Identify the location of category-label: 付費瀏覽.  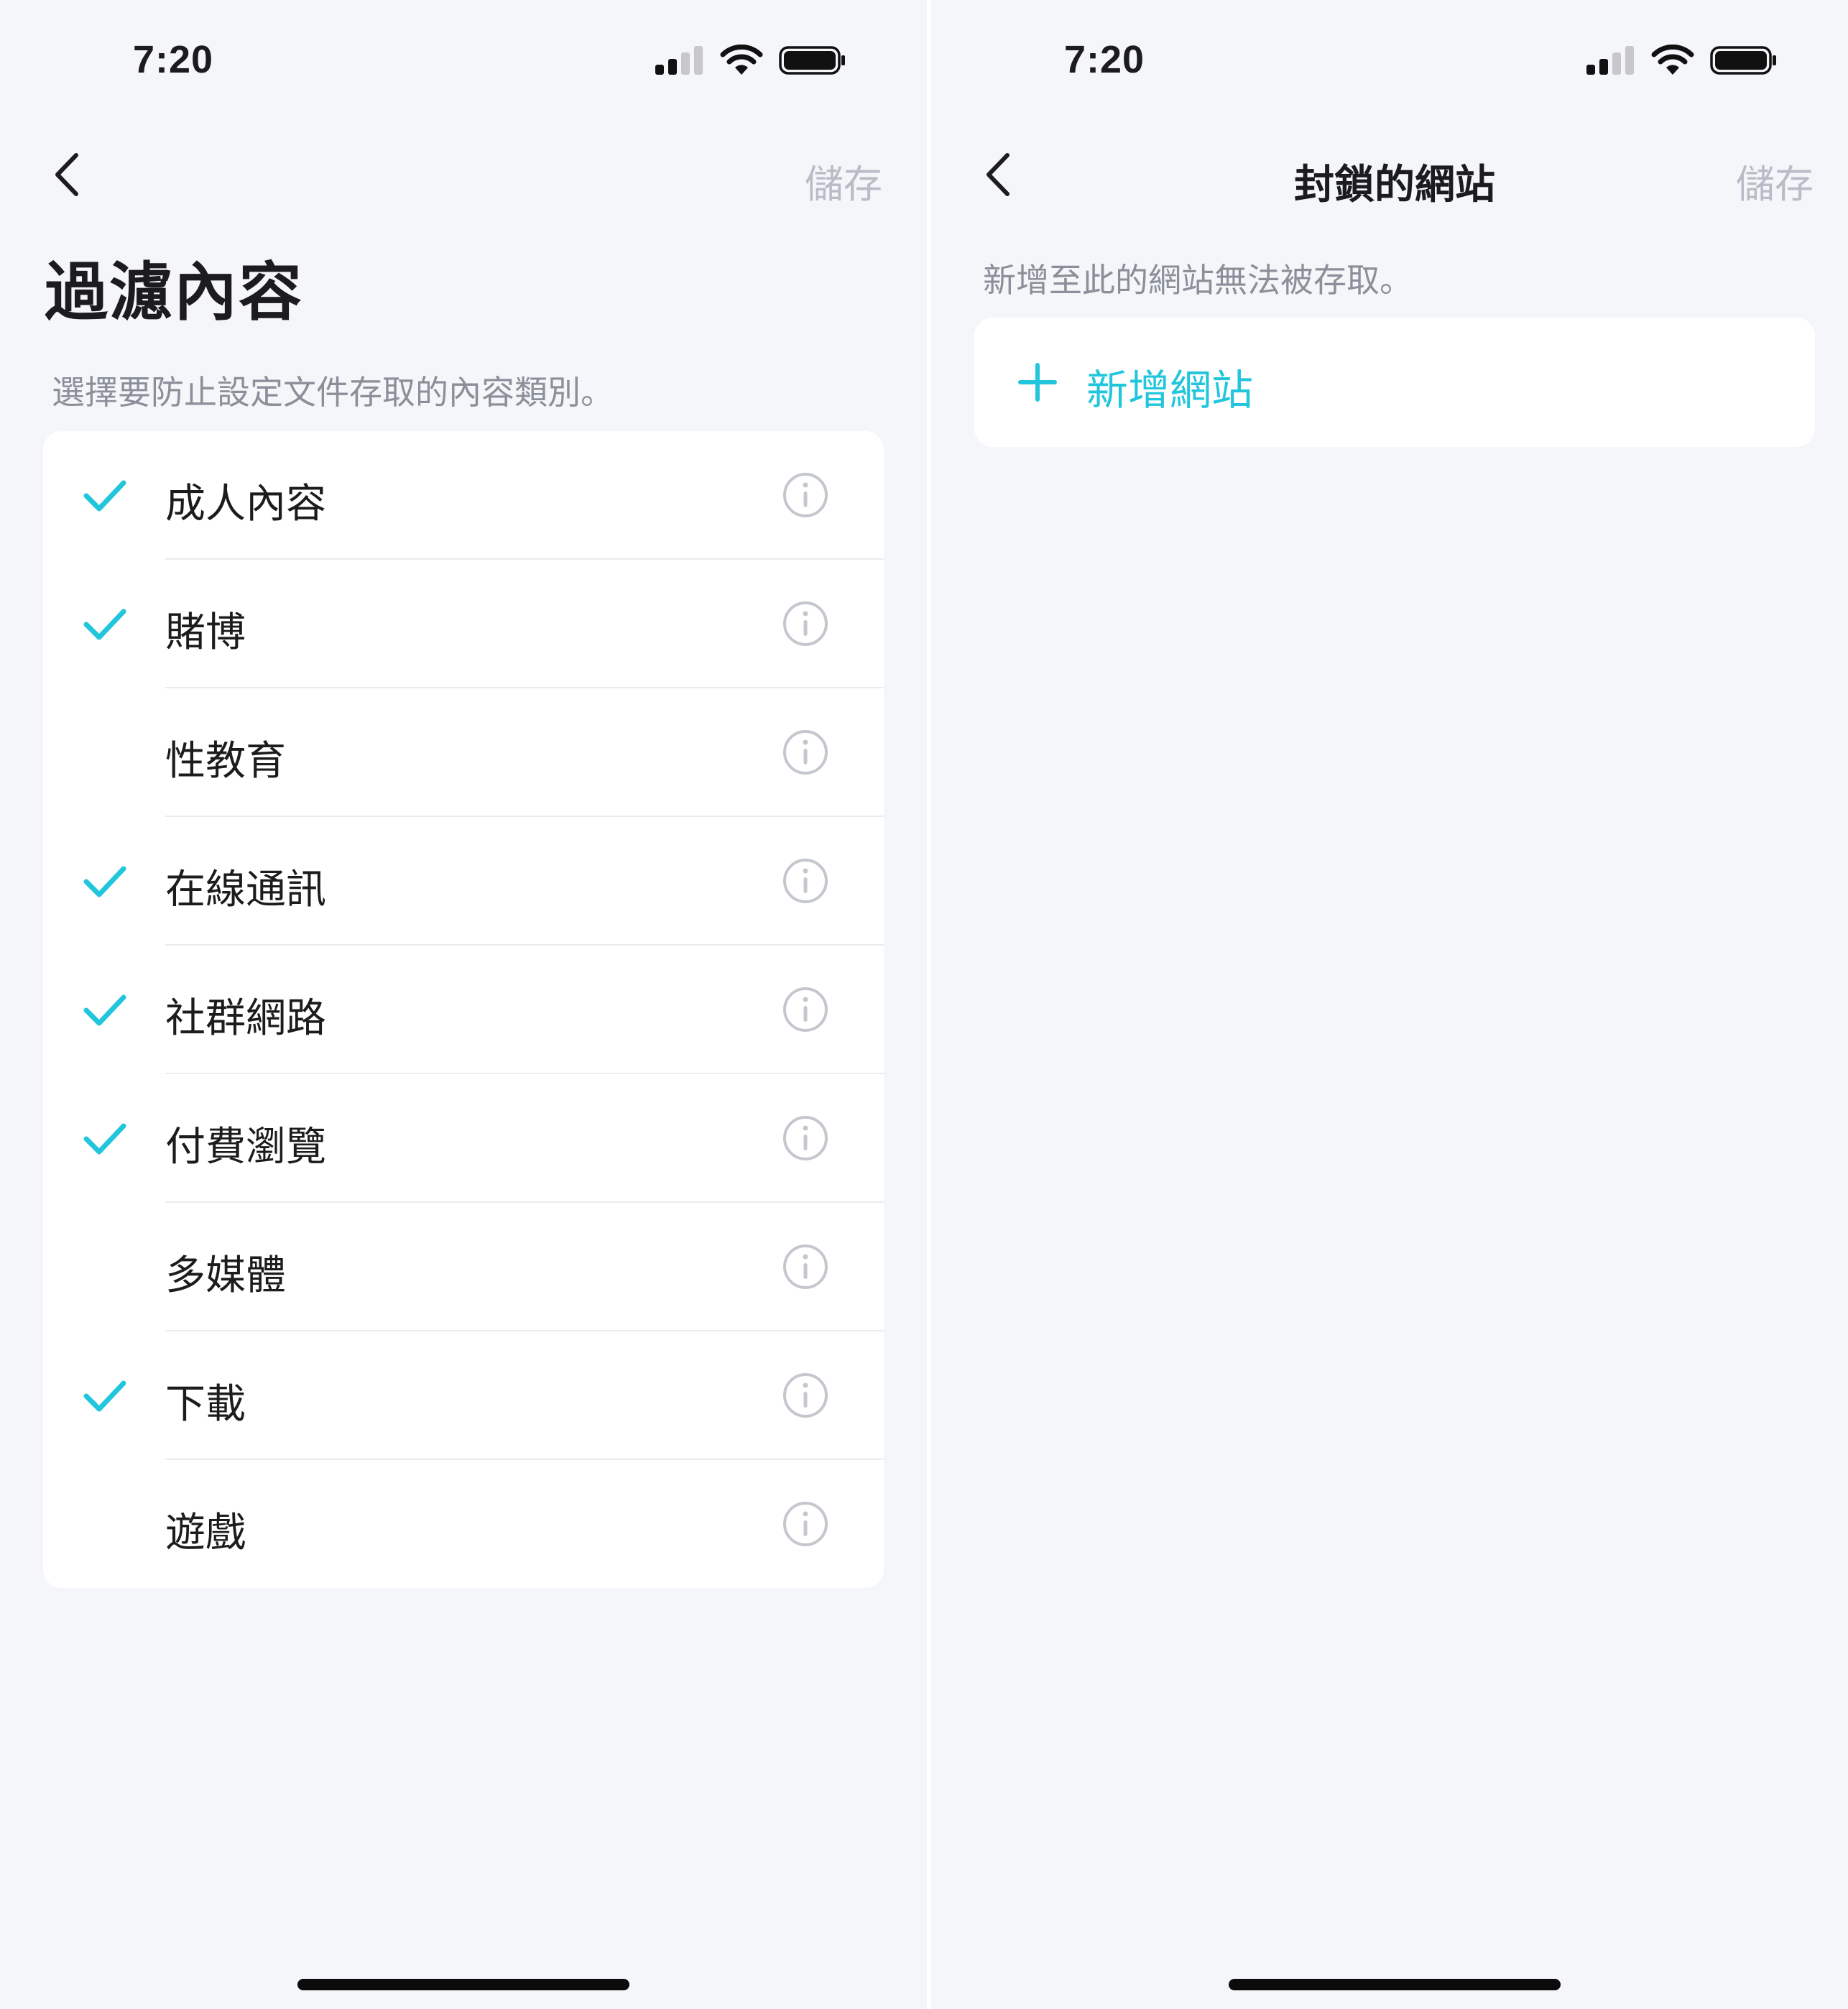
(245, 1147).